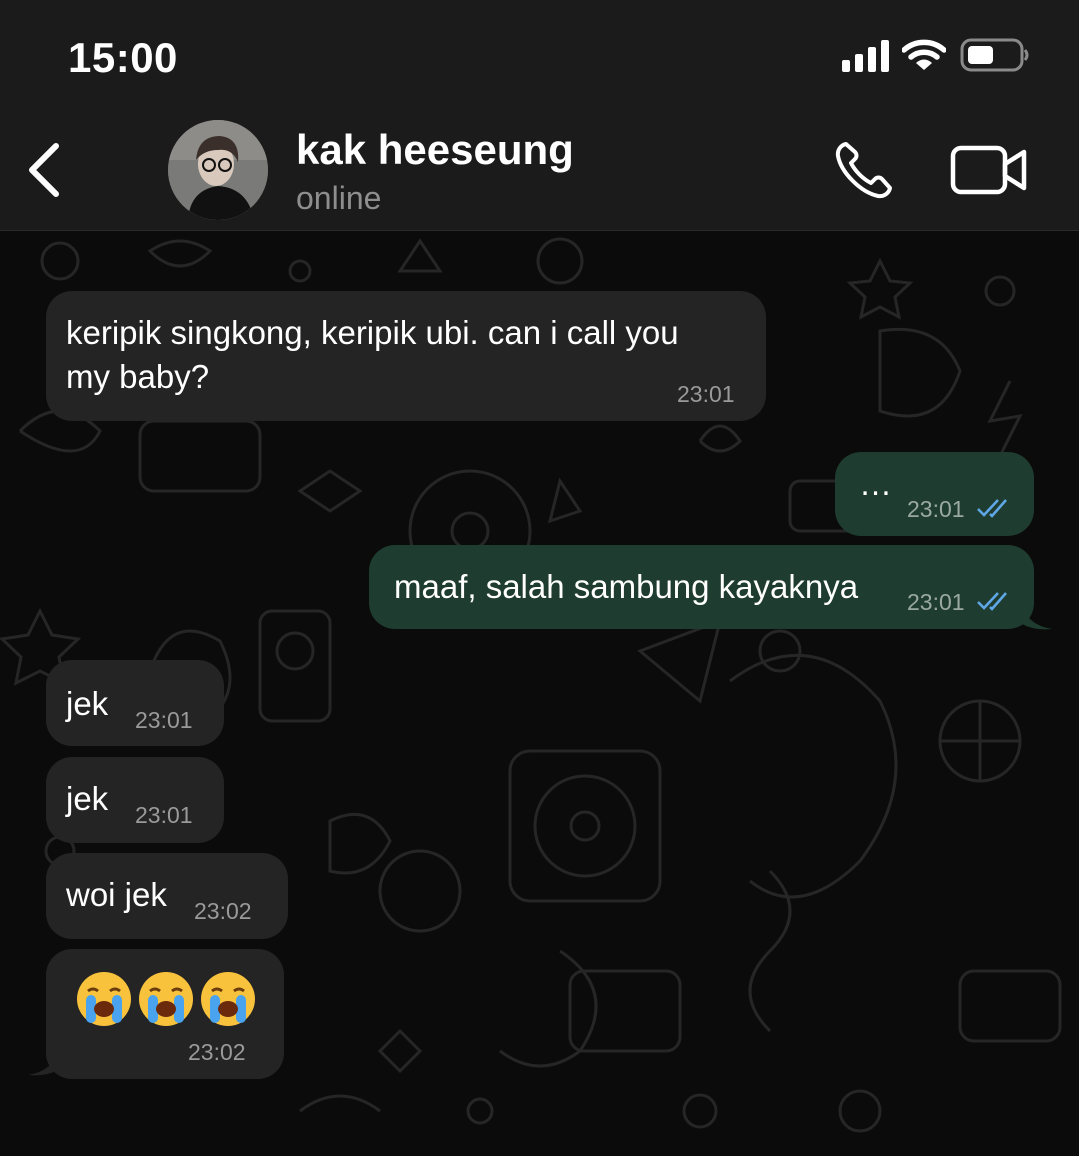 The height and width of the screenshot is (1156, 1079). What do you see at coordinates (435, 150) in the screenshot?
I see `contact-name: kak heeseung` at bounding box center [435, 150].